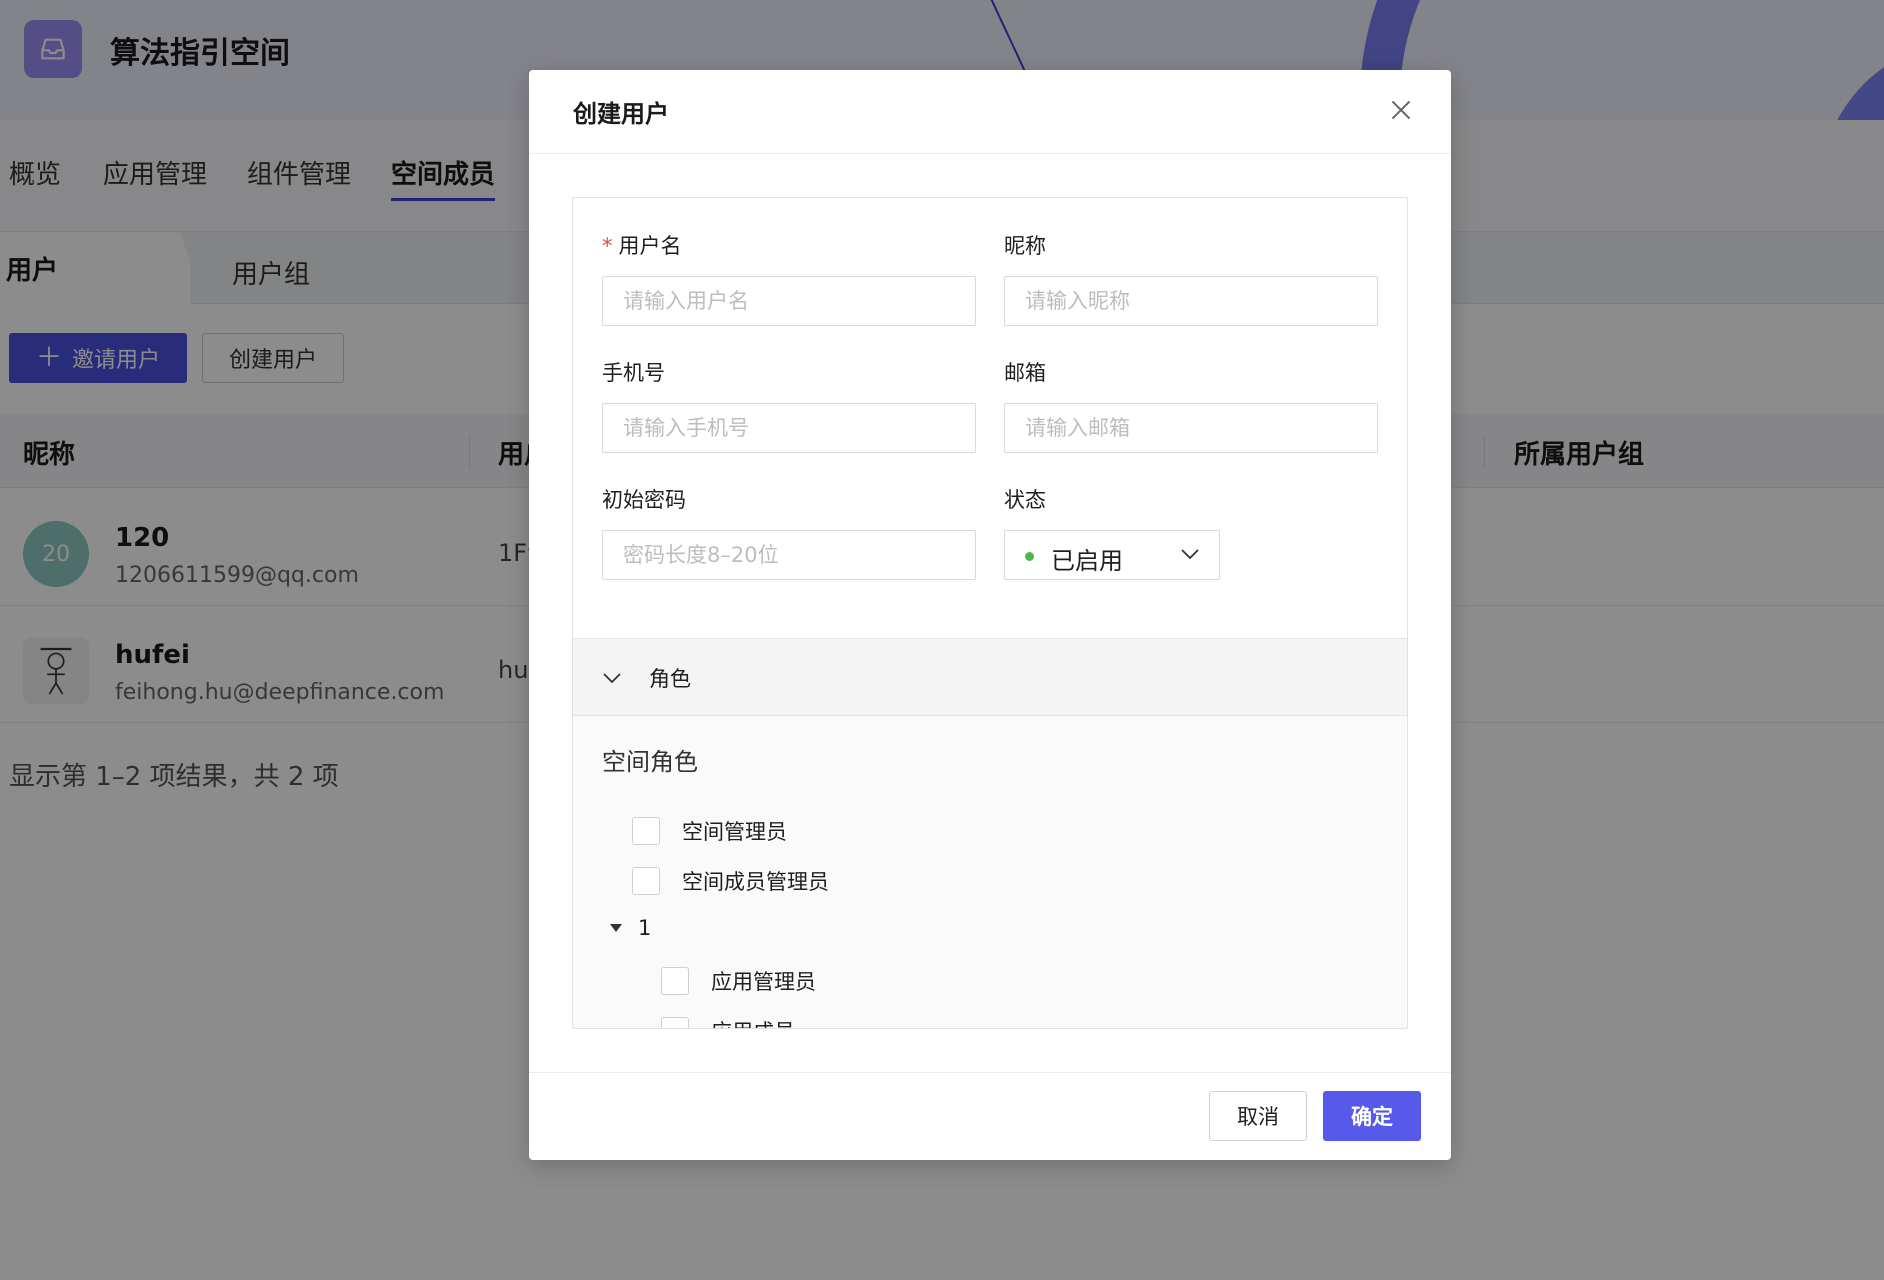  What do you see at coordinates (630, 928) in the screenshot?
I see `role-tree-node: 1` at bounding box center [630, 928].